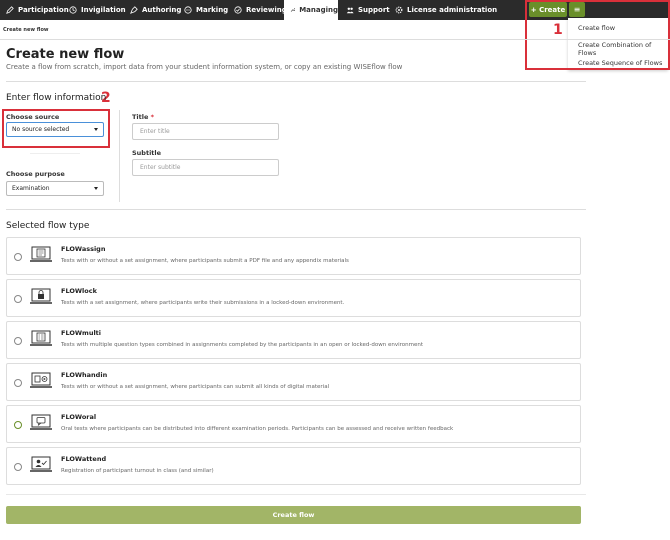  What do you see at coordinates (140, 117) in the screenshot?
I see `title-label-text: Title` at bounding box center [140, 117].